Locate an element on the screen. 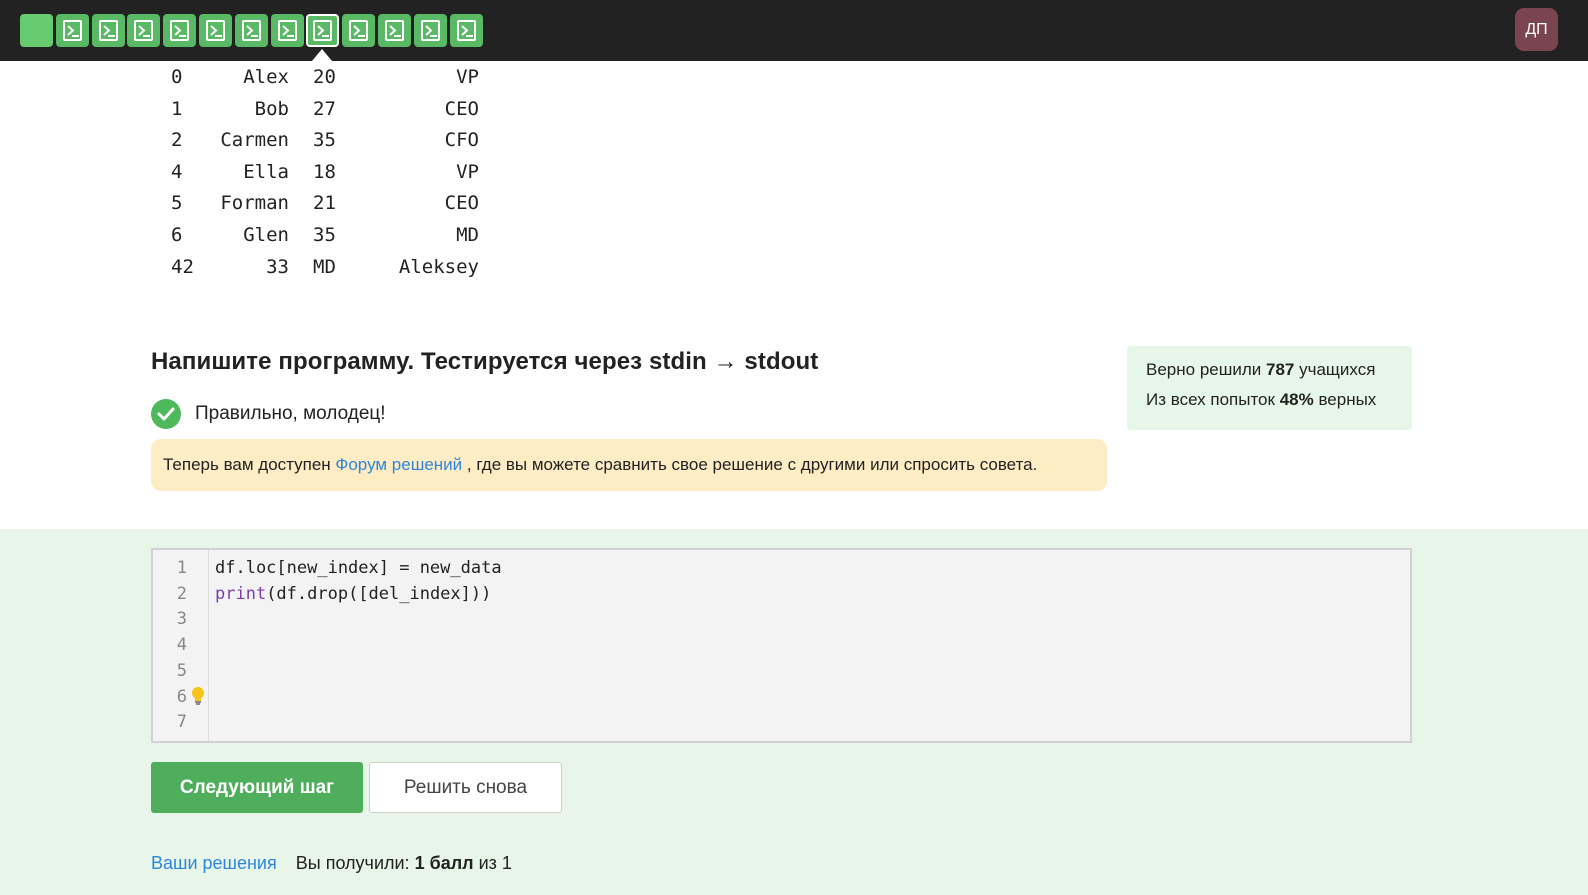 This screenshot has width=1588, height=895. notice-text-before: Теперь вам доступен is located at coordinates (247, 464).